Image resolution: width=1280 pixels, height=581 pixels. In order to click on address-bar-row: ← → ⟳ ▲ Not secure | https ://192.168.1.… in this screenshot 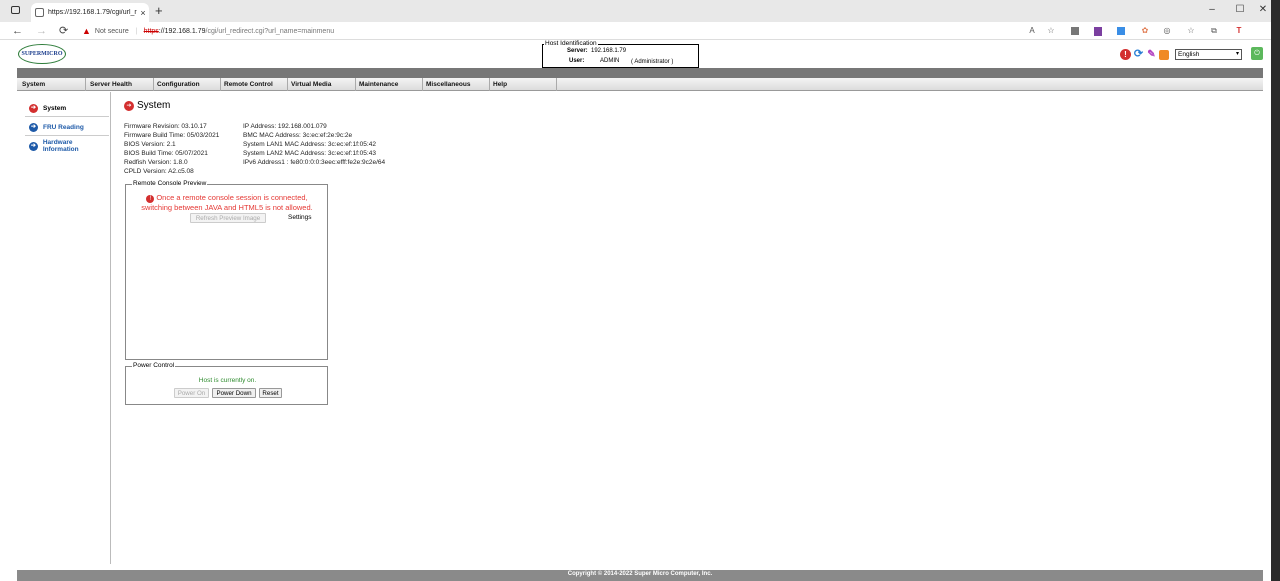, I will do `click(635, 31)`.